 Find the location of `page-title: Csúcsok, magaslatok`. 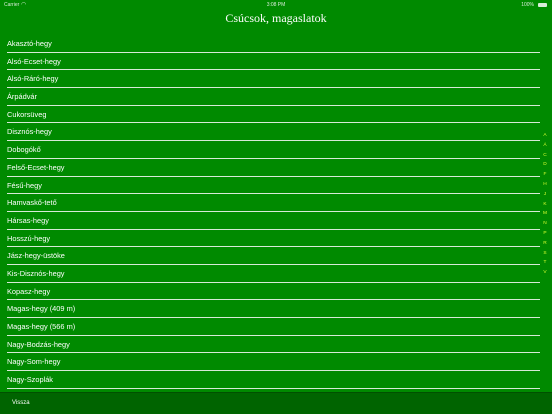

page-title: Csúcsok, magaslatok is located at coordinates (276, 18).